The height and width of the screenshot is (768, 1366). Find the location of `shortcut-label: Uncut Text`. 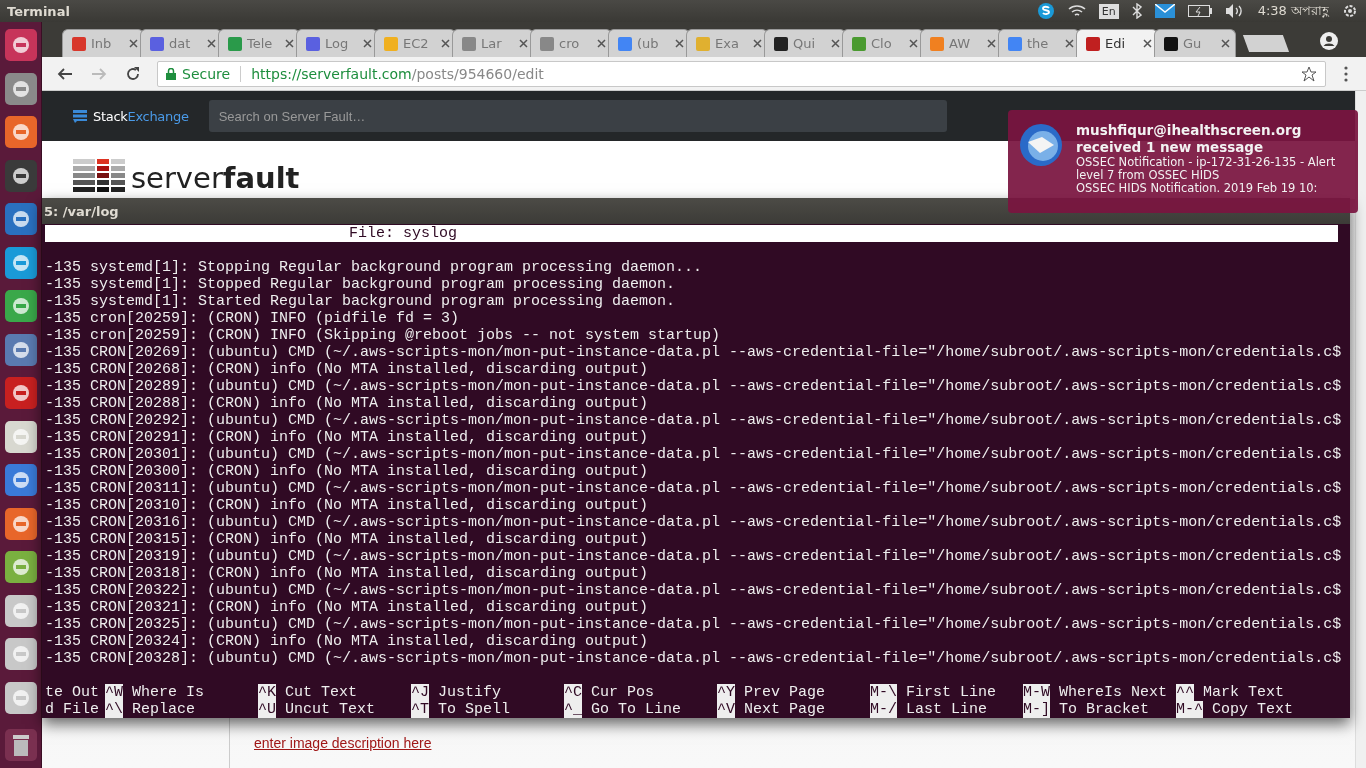

shortcut-label: Uncut Text is located at coordinates (330, 709).